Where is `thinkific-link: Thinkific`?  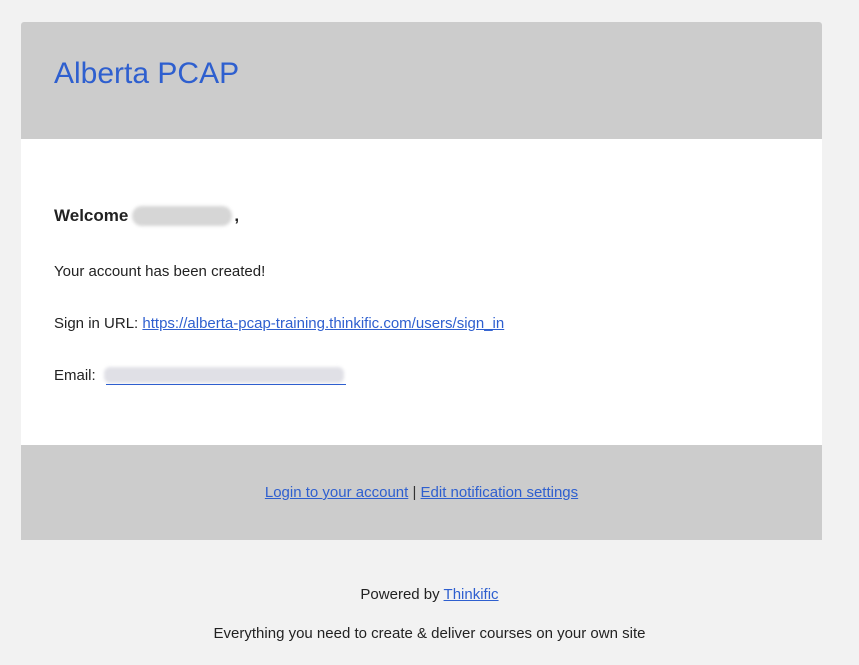
thinkific-link: Thinkific is located at coordinates (471, 594).